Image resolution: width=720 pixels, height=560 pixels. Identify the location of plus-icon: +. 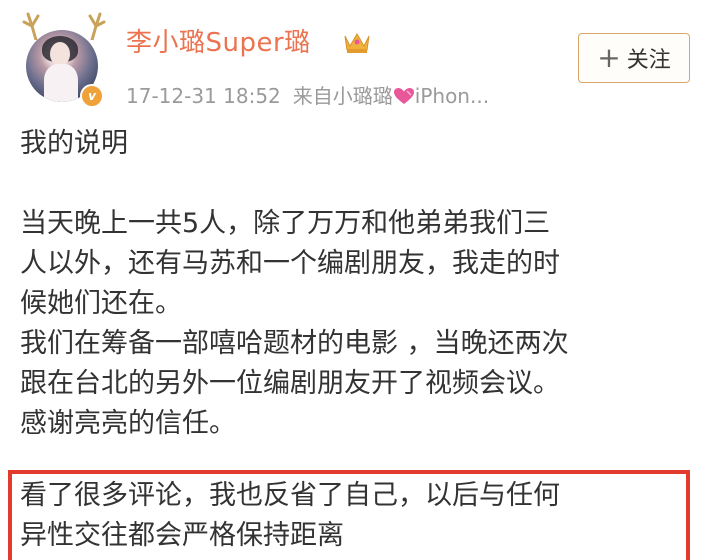
(609, 57).